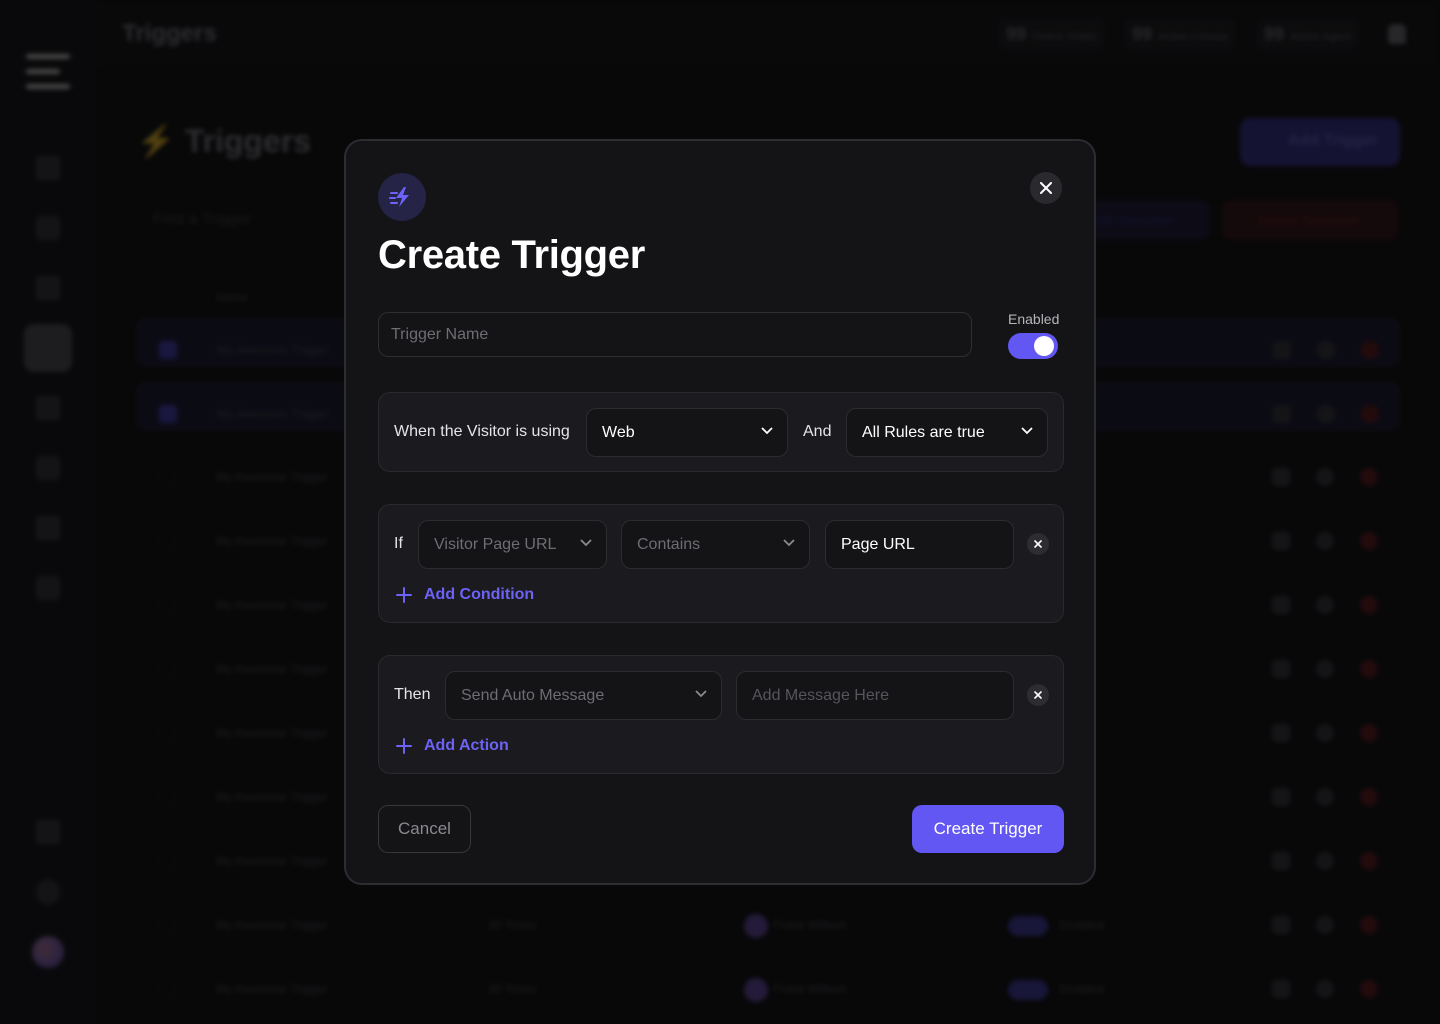 The image size is (1440, 1024). I want to click on rule-mode-value: All Rules are true, so click(923, 432).